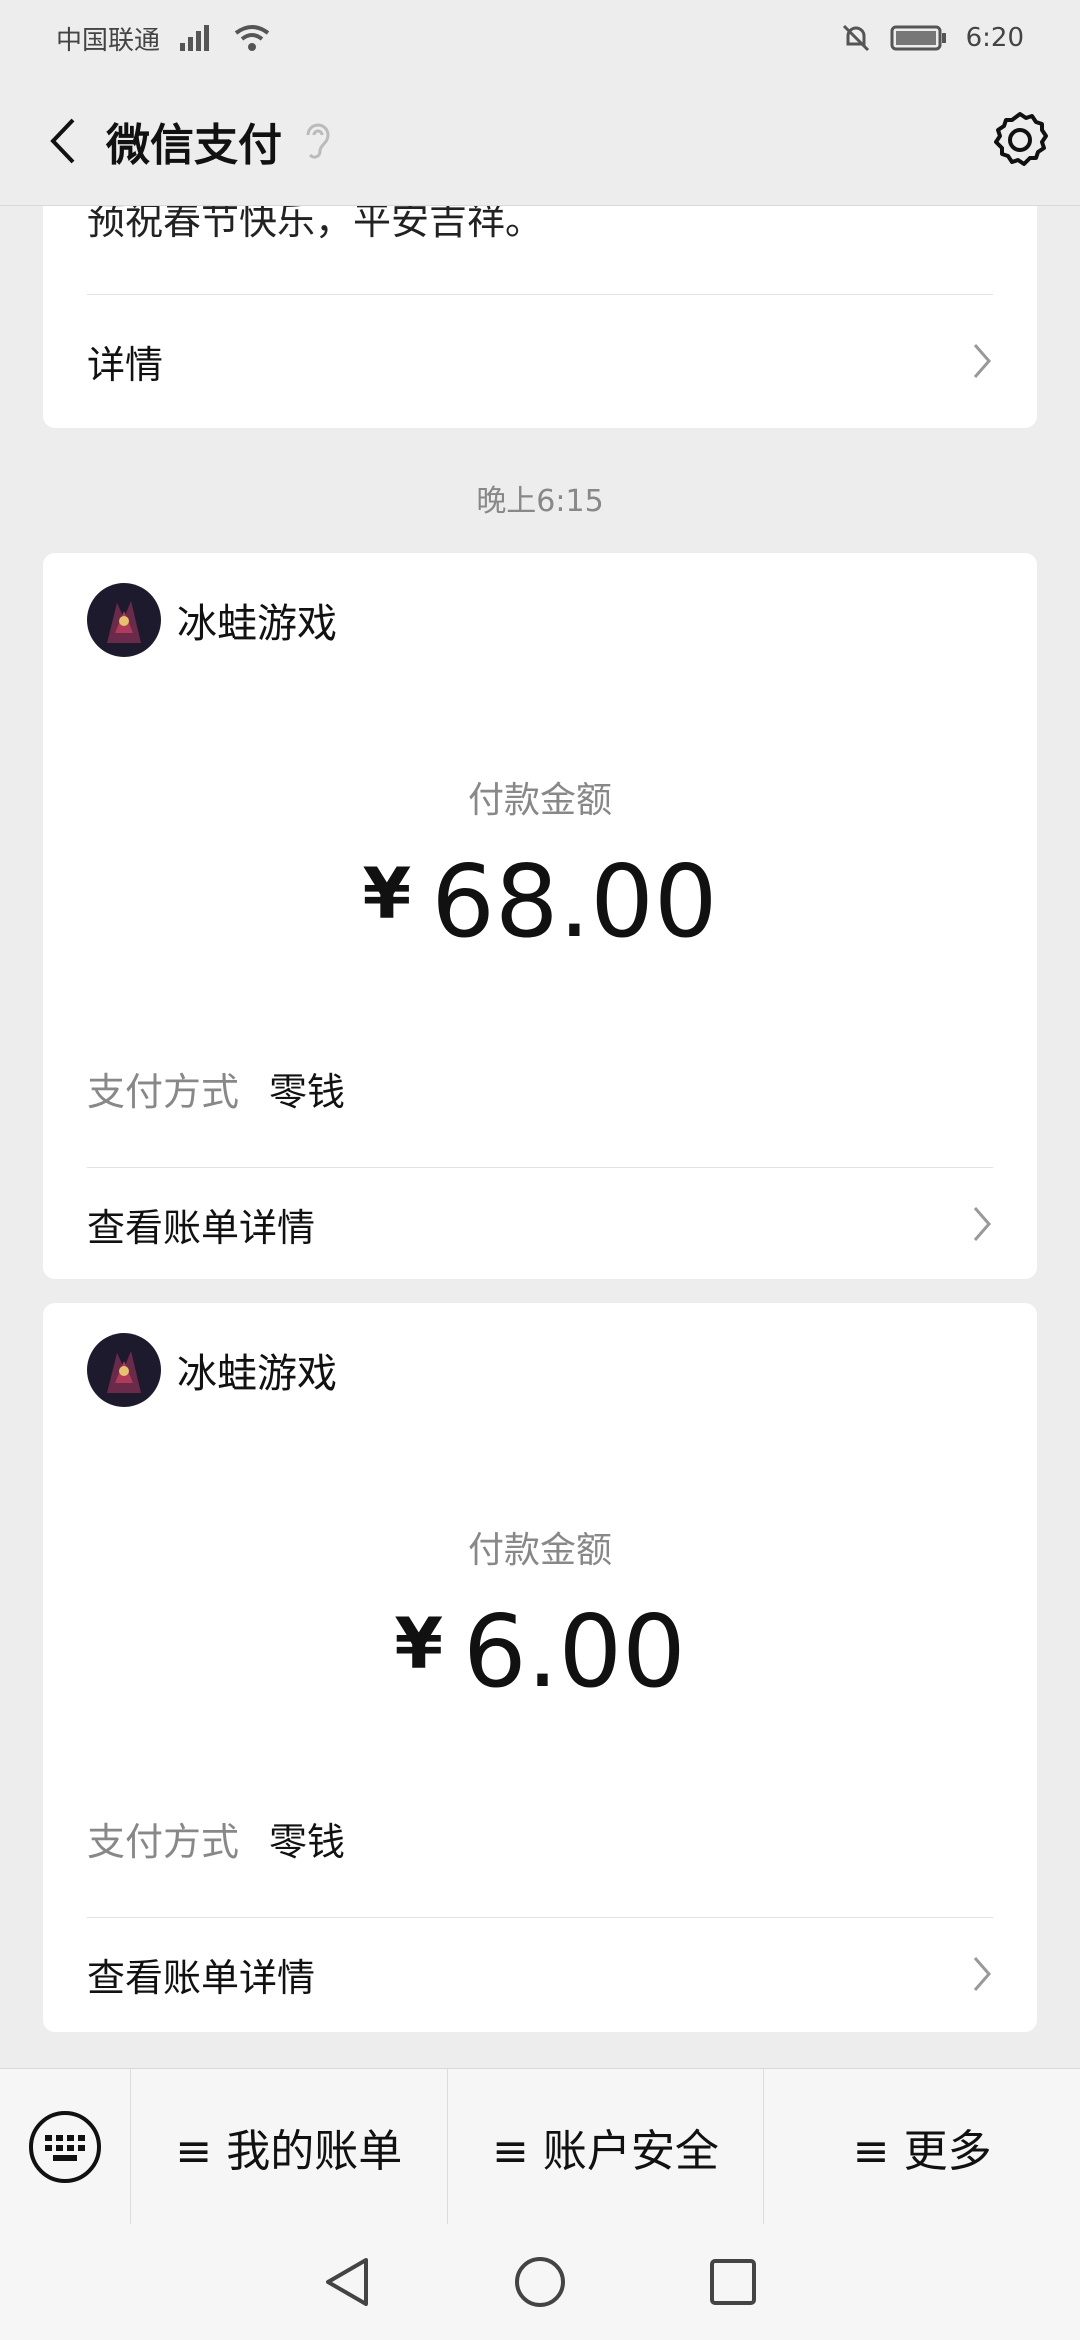  Describe the element at coordinates (195, 38) in the screenshot. I see `signal-icon` at that location.